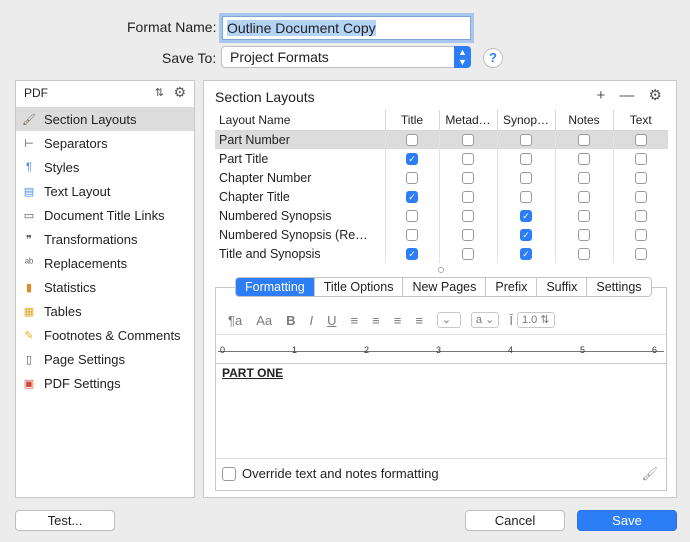 This screenshot has width=690, height=542. What do you see at coordinates (105, 239) in the screenshot?
I see `sidebar-item: ❞ Transformations` at bounding box center [105, 239].